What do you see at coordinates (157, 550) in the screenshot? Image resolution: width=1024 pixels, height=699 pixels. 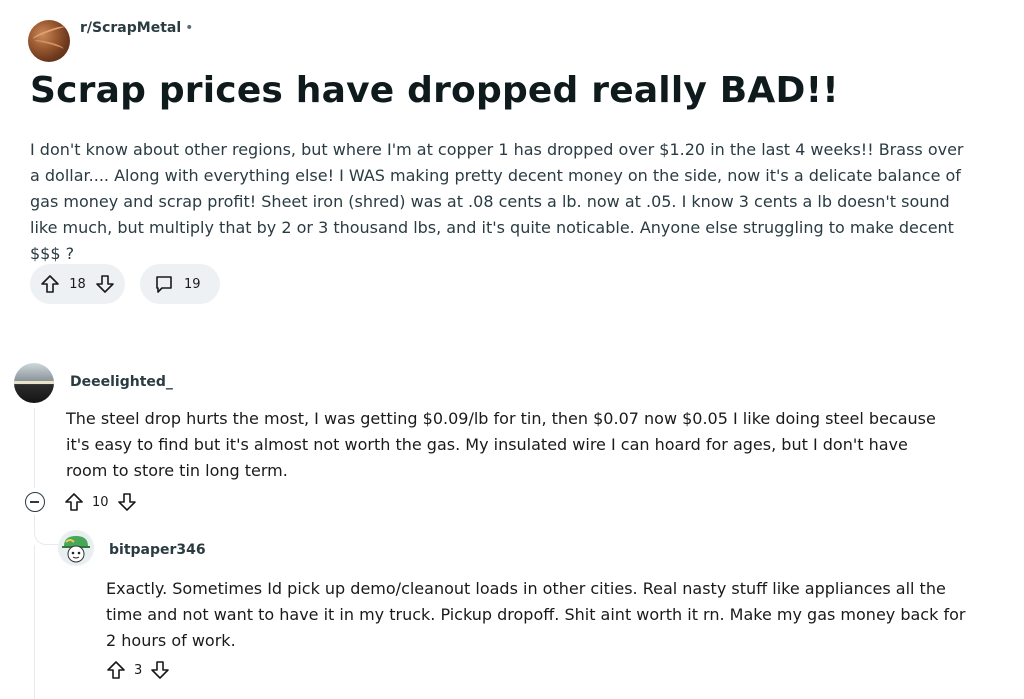 I see `reply-author: bitpaper346` at bounding box center [157, 550].